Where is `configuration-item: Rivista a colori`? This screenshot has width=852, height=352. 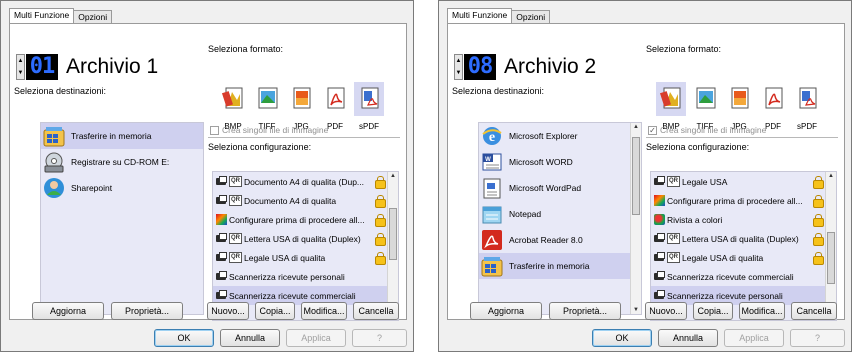
configuration-item: Rivista a colori is located at coordinates (743, 219).